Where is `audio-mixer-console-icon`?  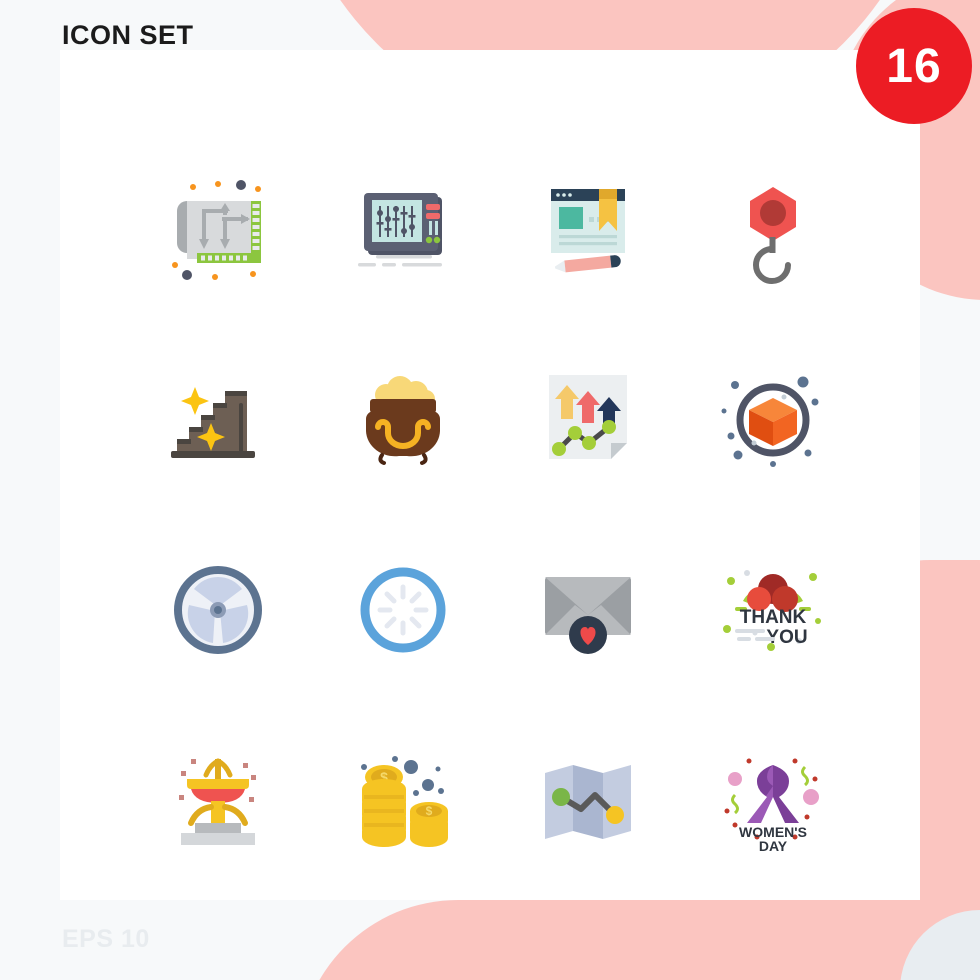
audio-mixer-console-icon is located at coordinates (399, 230).